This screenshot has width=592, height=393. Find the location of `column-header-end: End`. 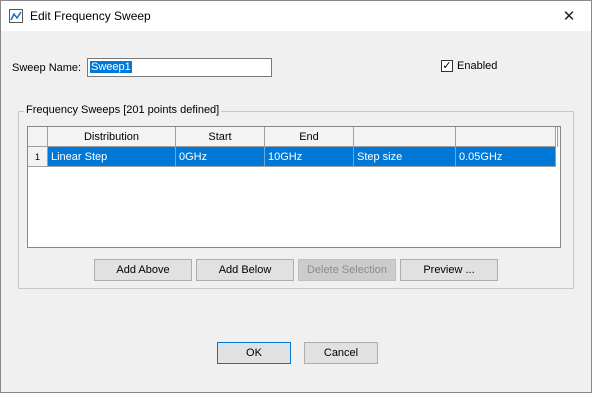

column-header-end: End is located at coordinates (309, 137).